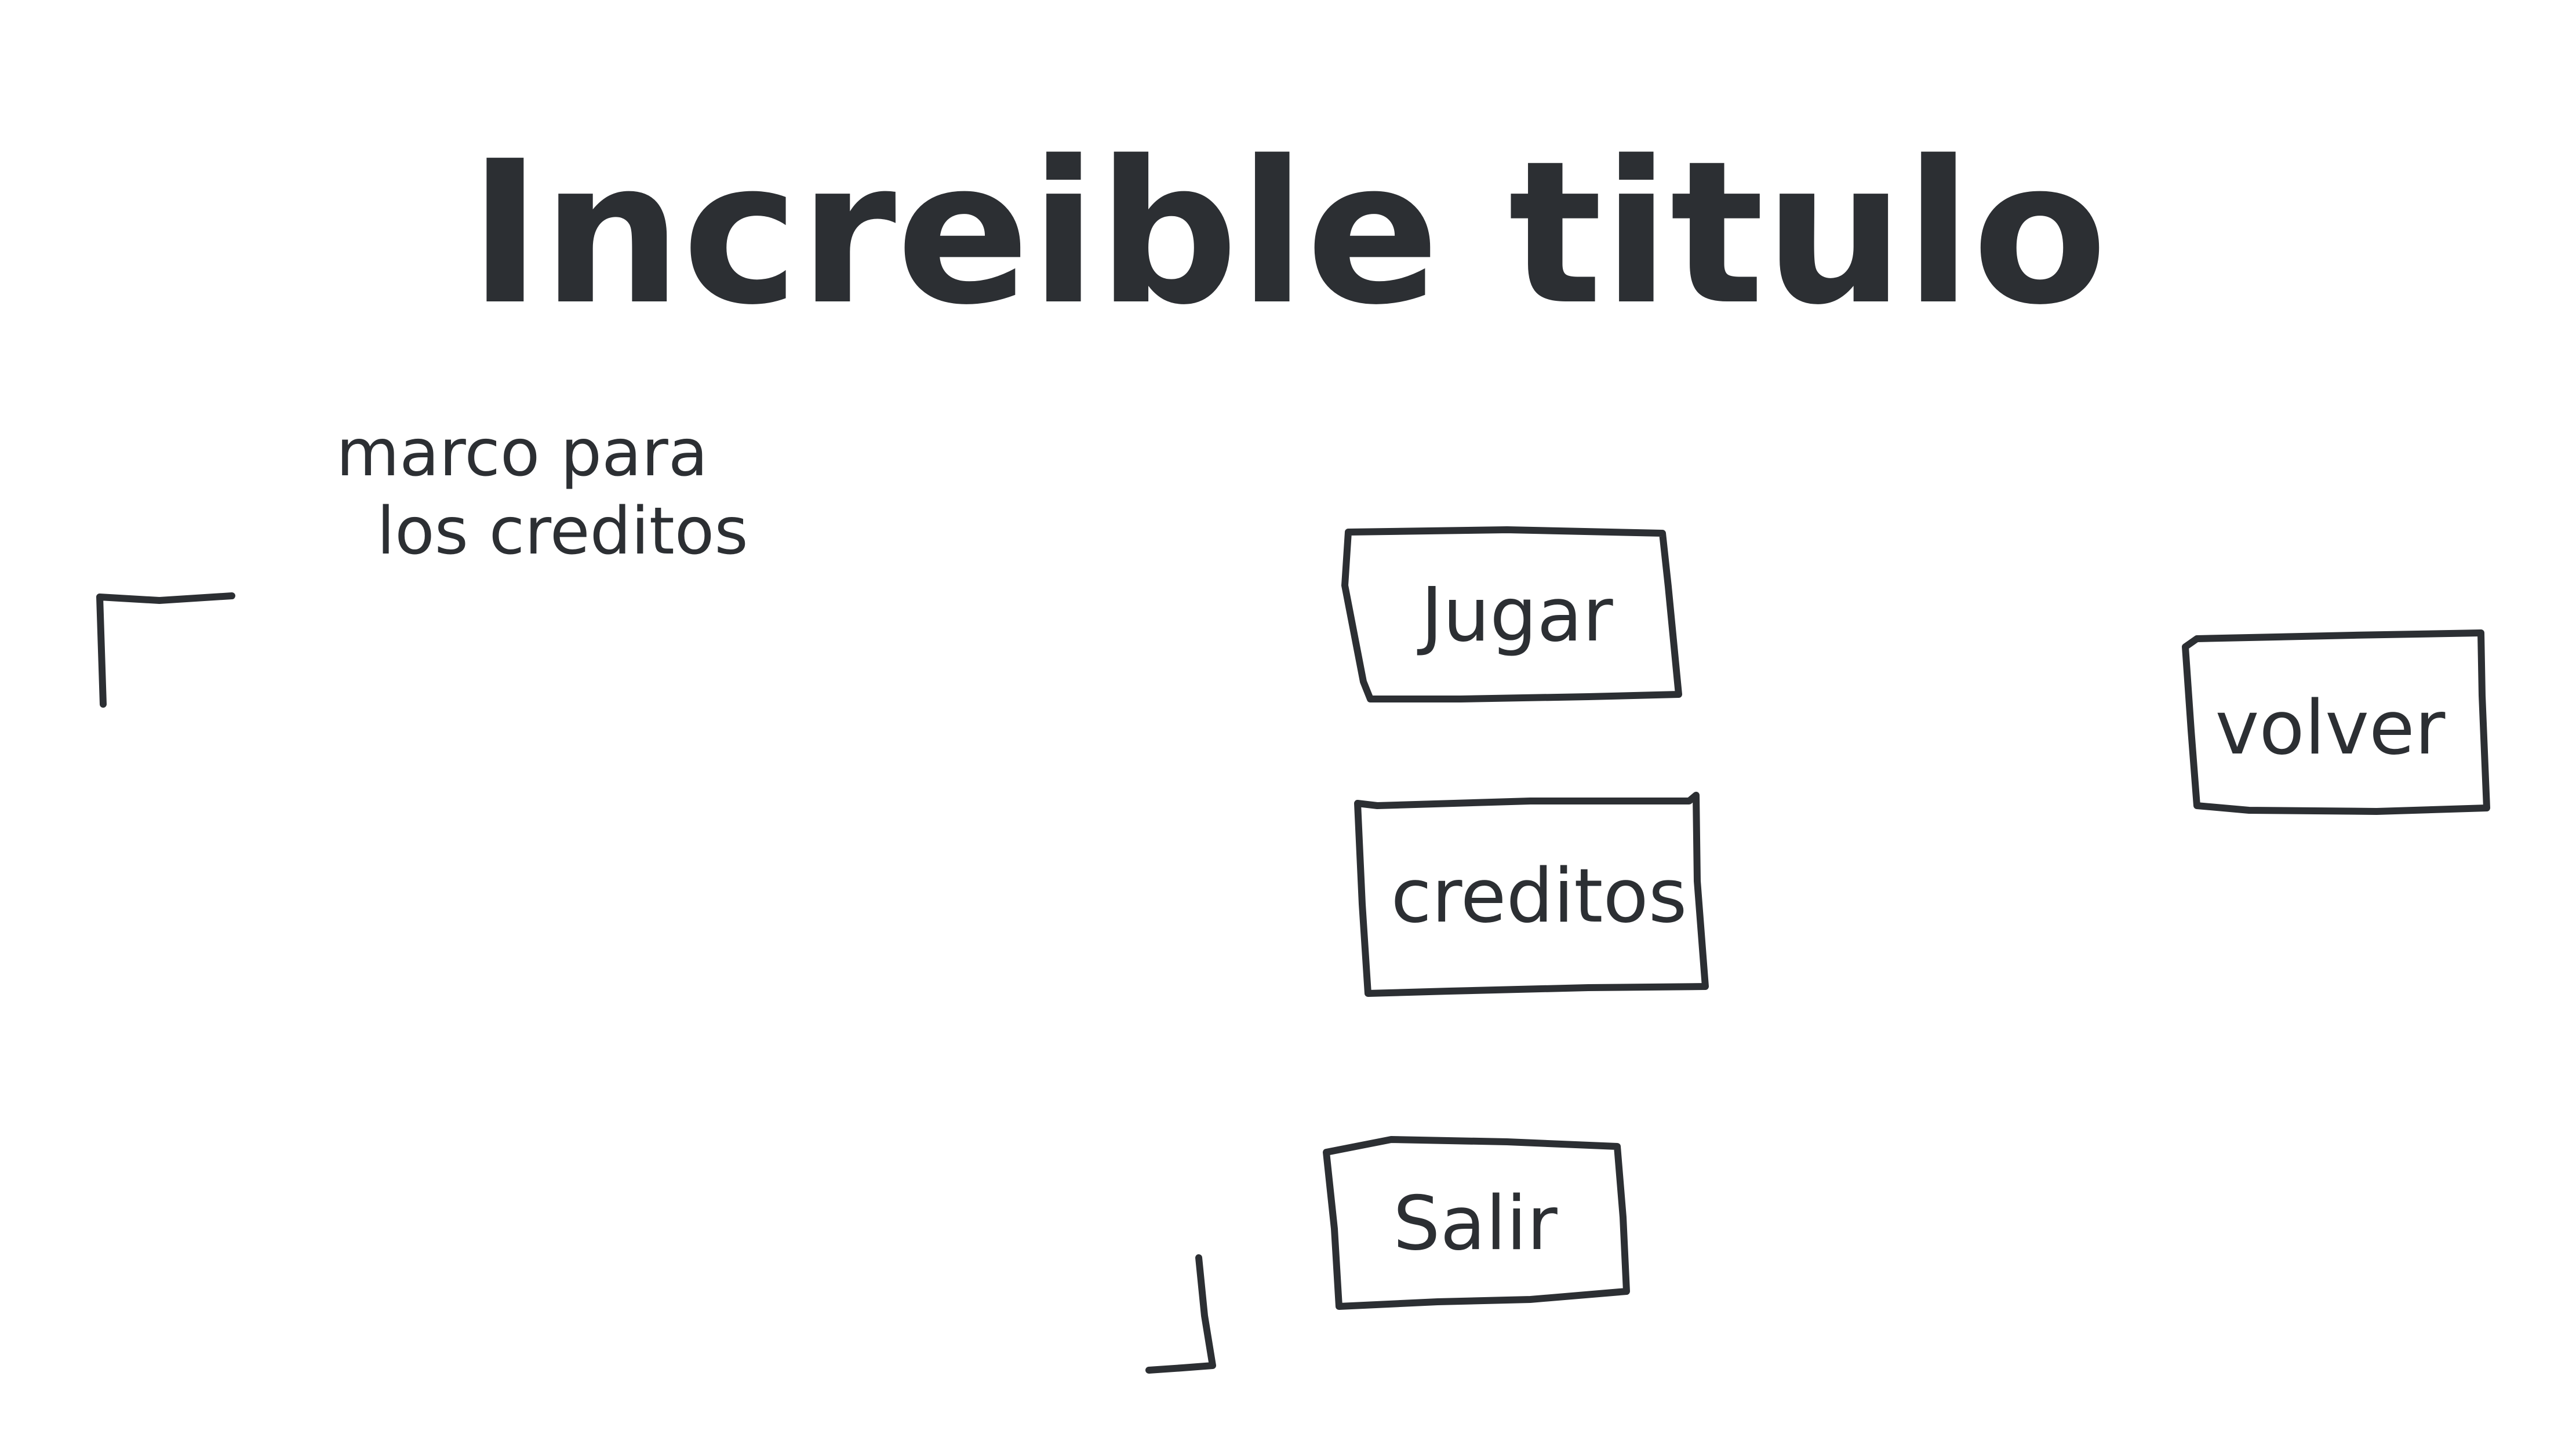 The width and height of the screenshot is (2576, 1449). I want to click on play-button-label: Jugar, so click(1515, 615).